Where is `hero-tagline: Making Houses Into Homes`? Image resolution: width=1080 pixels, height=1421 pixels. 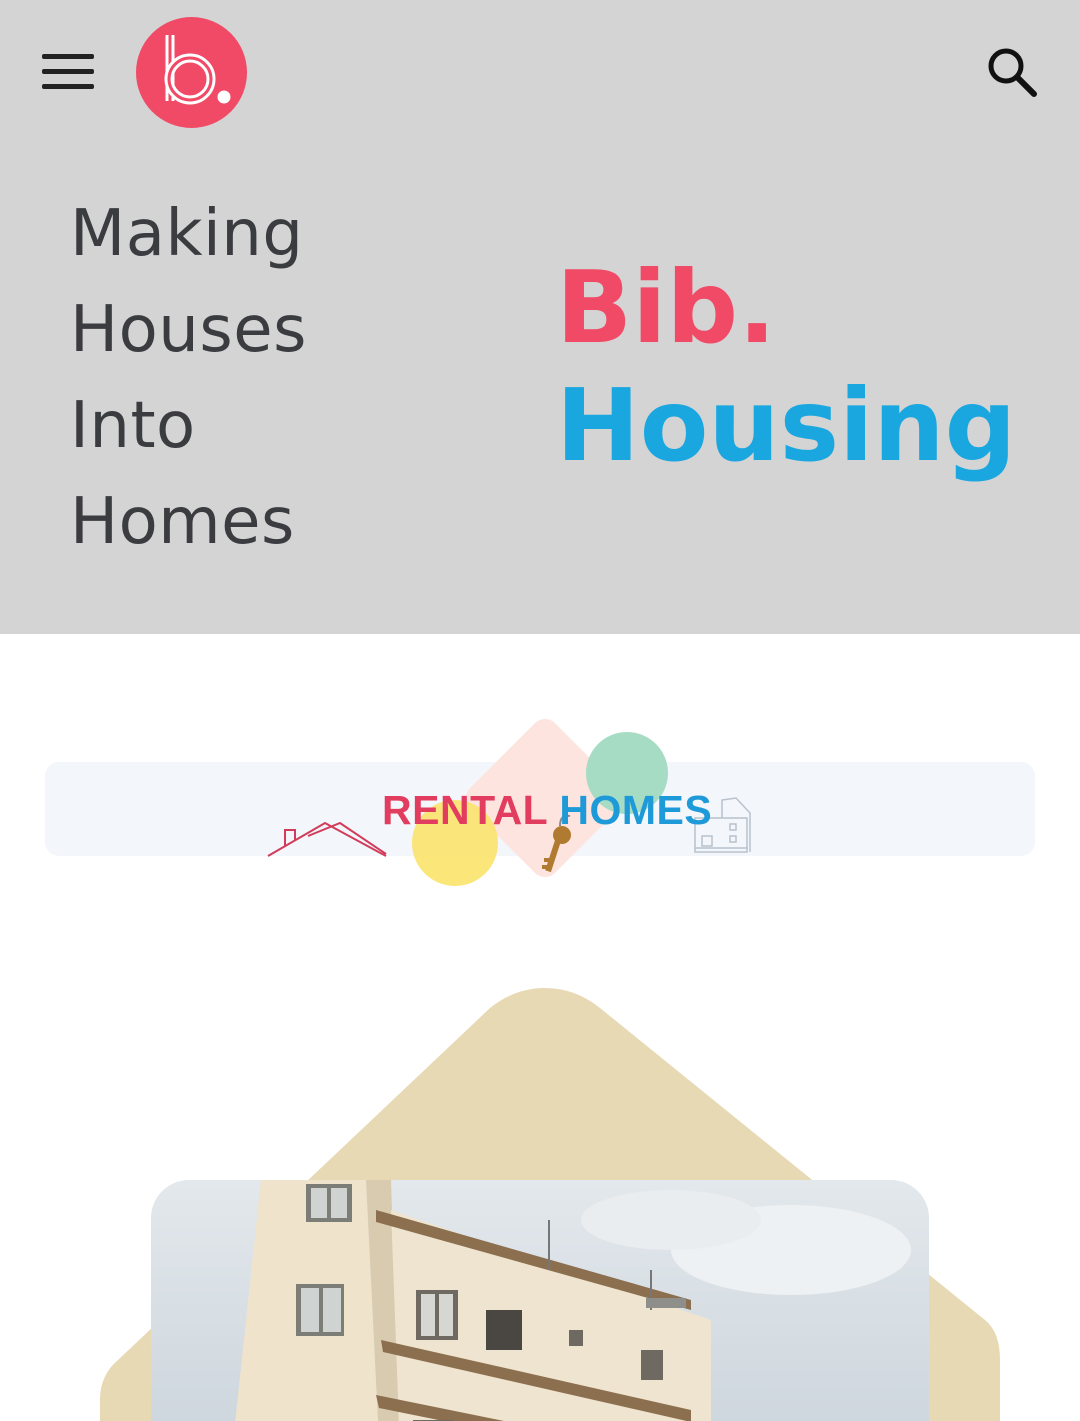
hero-tagline: Making Houses Into Homes is located at coordinates (280, 378).